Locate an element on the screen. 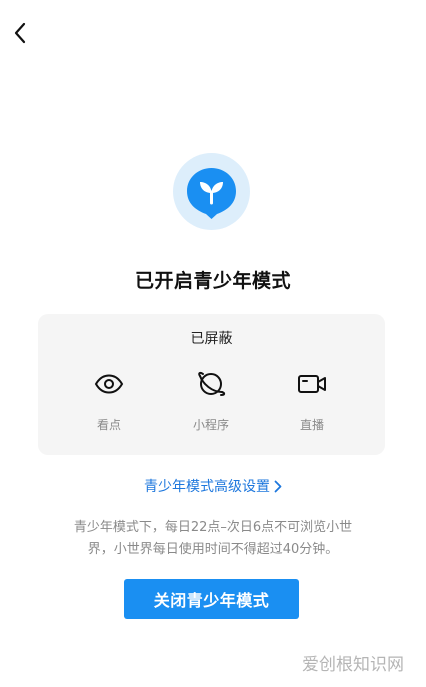 The height and width of the screenshot is (687, 426). mini-program-icon is located at coordinates (212, 383).